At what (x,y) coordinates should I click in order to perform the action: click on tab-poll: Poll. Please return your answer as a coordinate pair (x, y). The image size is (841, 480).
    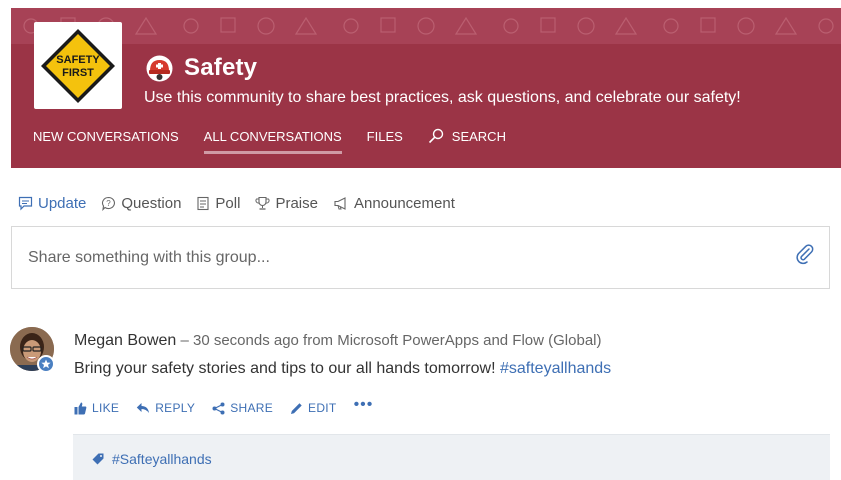
    Looking at the image, I should click on (218, 203).